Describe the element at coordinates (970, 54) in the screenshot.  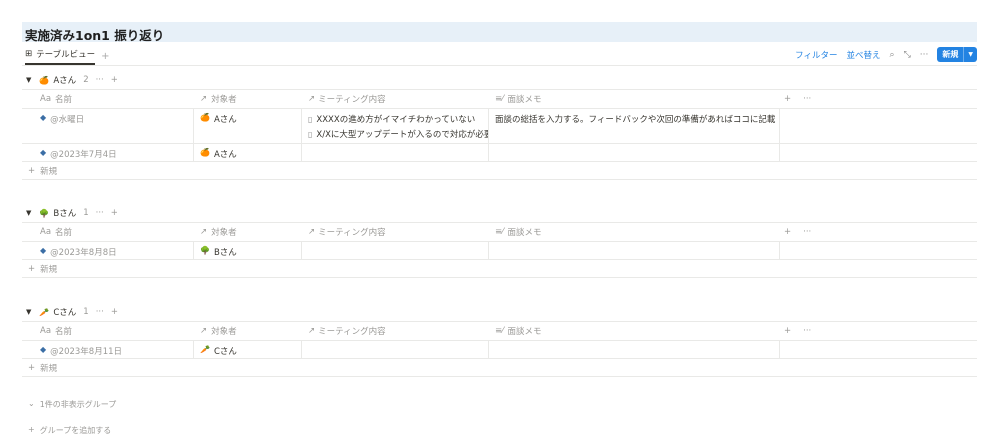
I see `chevron-down-icon: ▼` at that location.